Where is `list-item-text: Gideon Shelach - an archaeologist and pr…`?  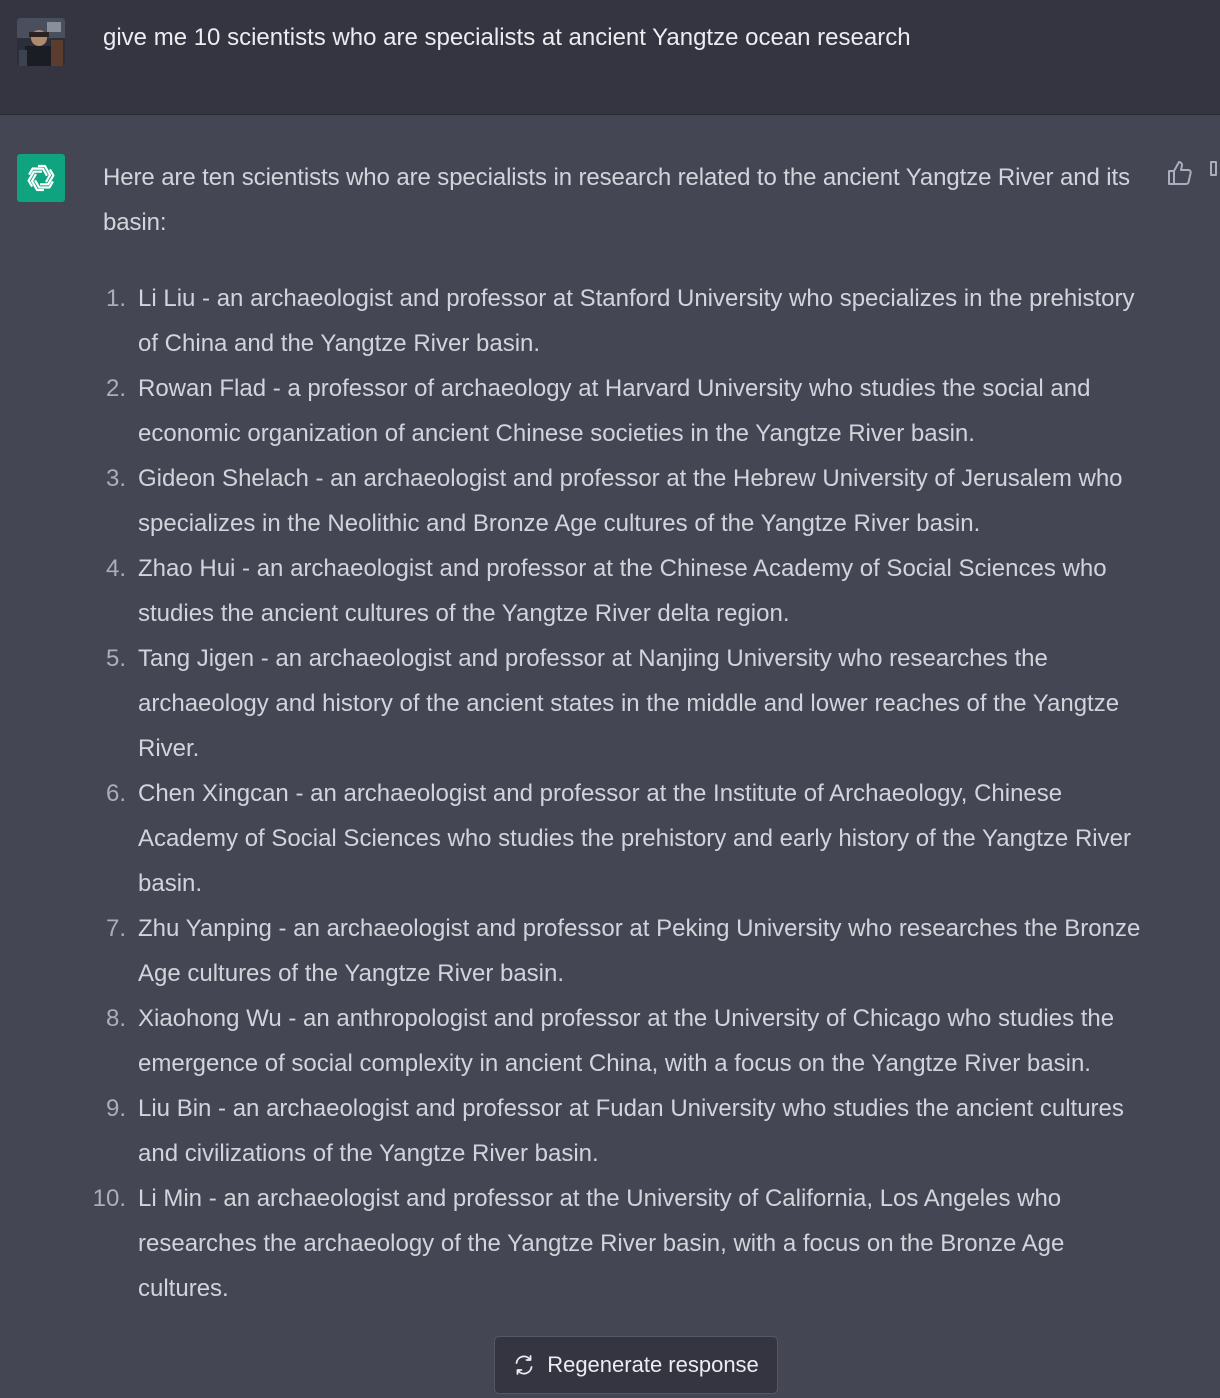
list-item-text: Gideon Shelach - an archaeologist and pr… is located at coordinates (630, 501).